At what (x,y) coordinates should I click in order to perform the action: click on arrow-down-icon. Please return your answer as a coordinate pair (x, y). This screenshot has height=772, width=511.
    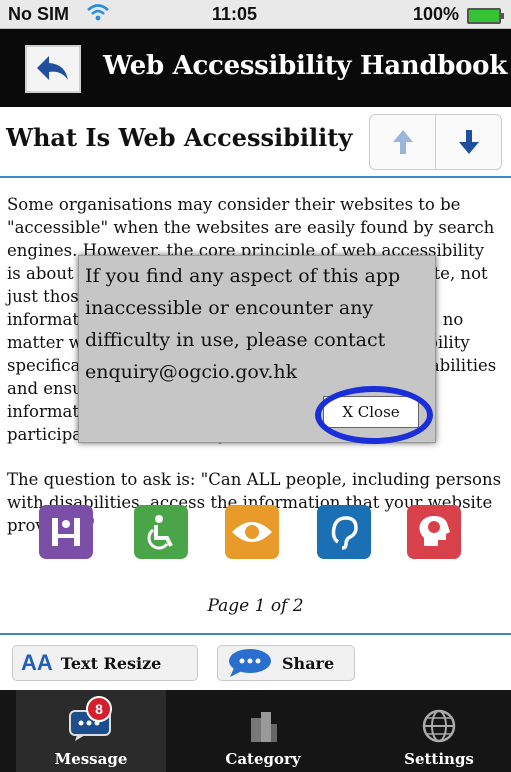
    Looking at the image, I should click on (468, 142).